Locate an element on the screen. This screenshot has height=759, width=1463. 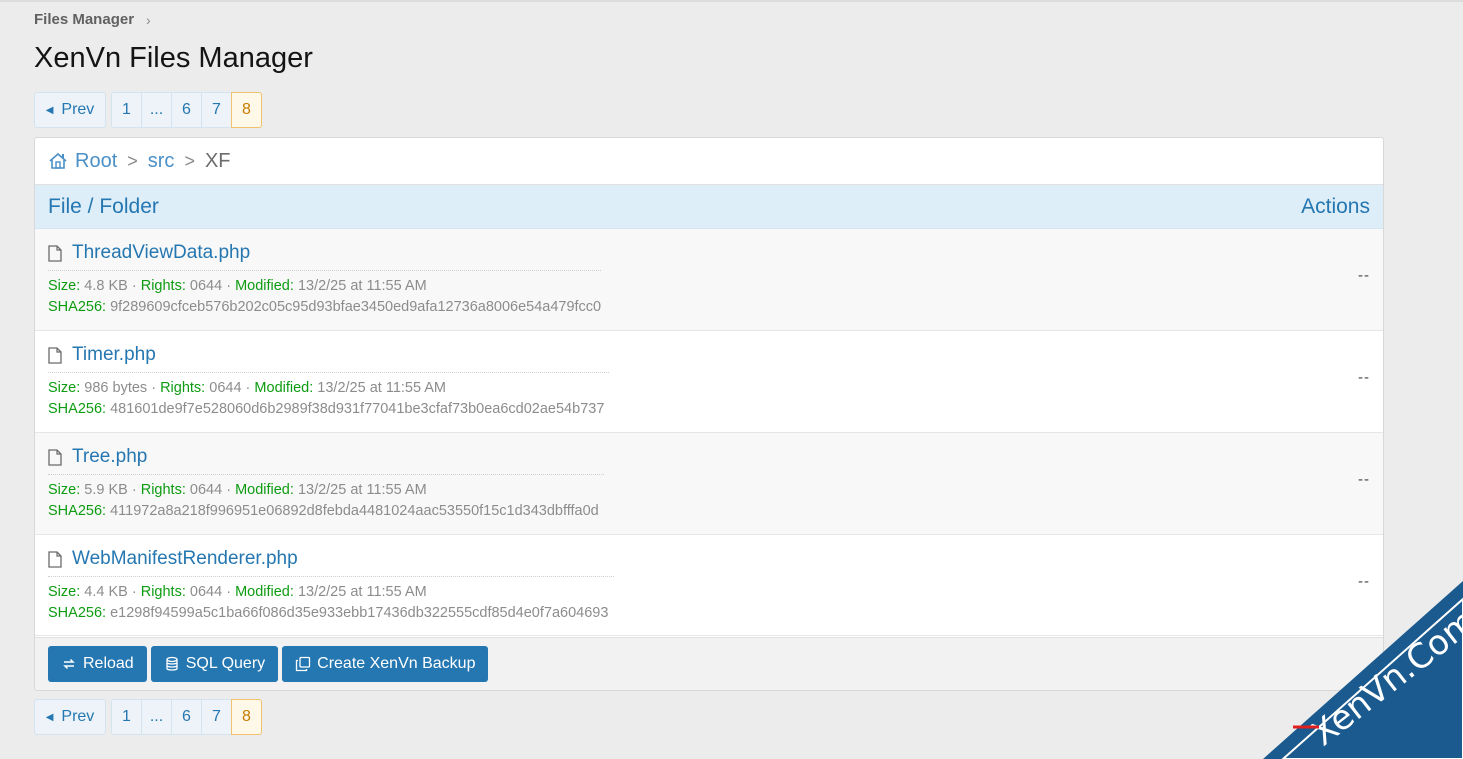
reload-button: Reload is located at coordinates (97, 664).